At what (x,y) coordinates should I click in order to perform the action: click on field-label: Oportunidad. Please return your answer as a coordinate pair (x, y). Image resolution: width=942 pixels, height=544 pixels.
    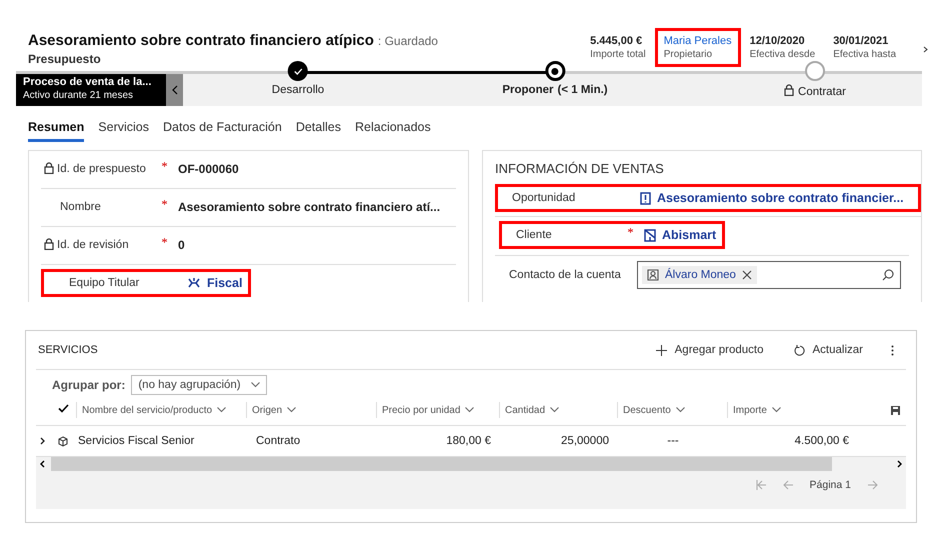
    Looking at the image, I should click on (544, 198).